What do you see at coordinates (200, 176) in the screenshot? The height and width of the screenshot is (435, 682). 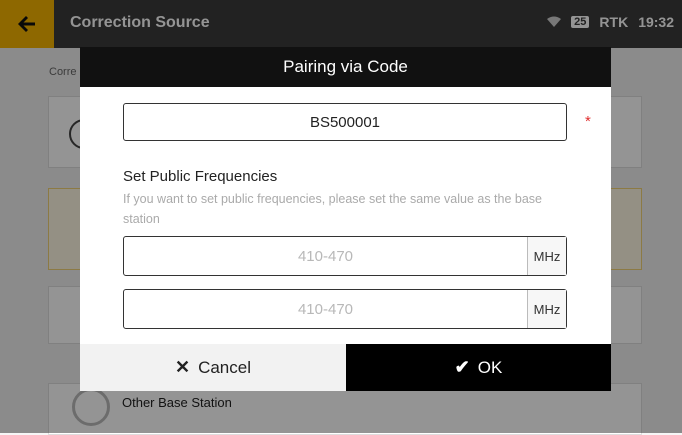 I see `section-title: Set Public Frequencies` at bounding box center [200, 176].